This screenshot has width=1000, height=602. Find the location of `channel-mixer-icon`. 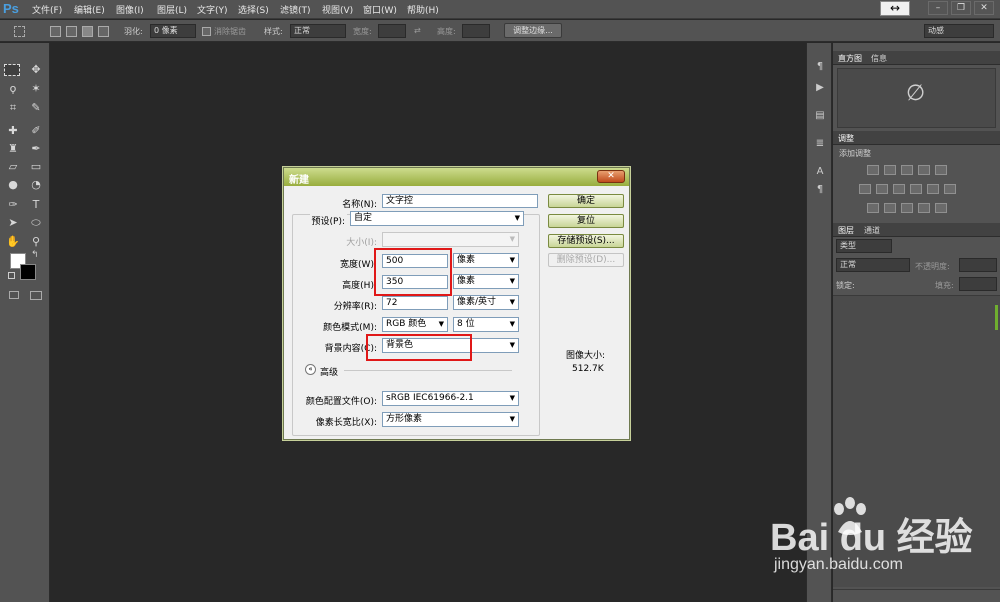

channel-mixer-icon is located at coordinates (933, 189).